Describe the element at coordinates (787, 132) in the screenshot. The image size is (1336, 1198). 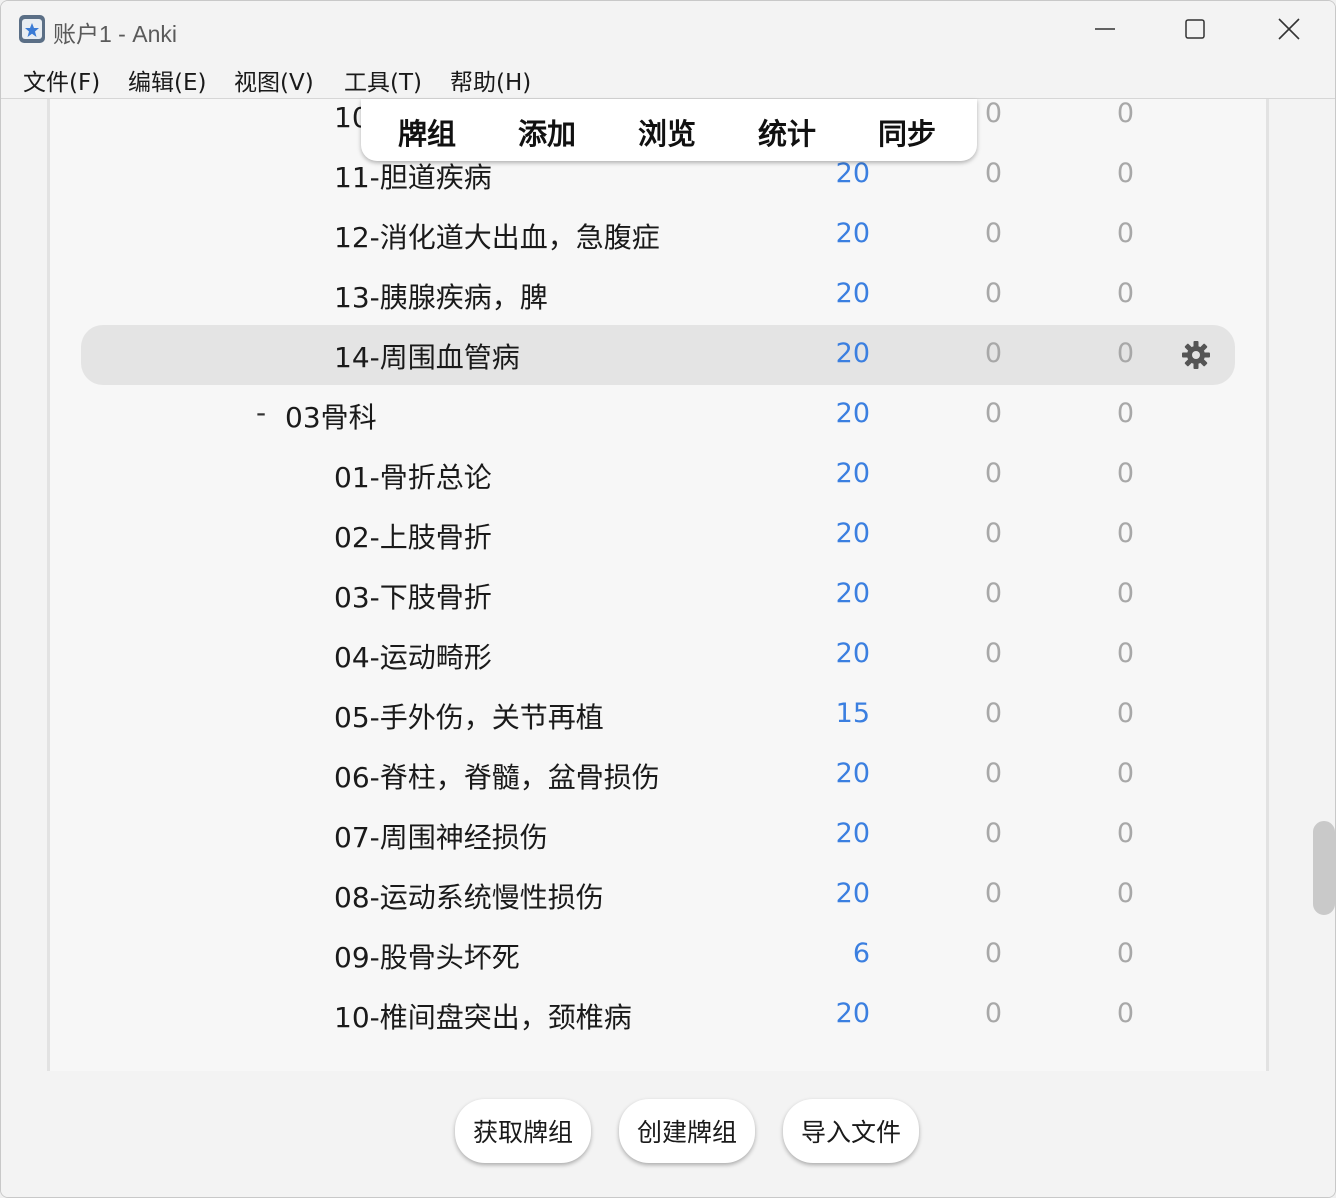
I see `tab-stats: 统计` at that location.